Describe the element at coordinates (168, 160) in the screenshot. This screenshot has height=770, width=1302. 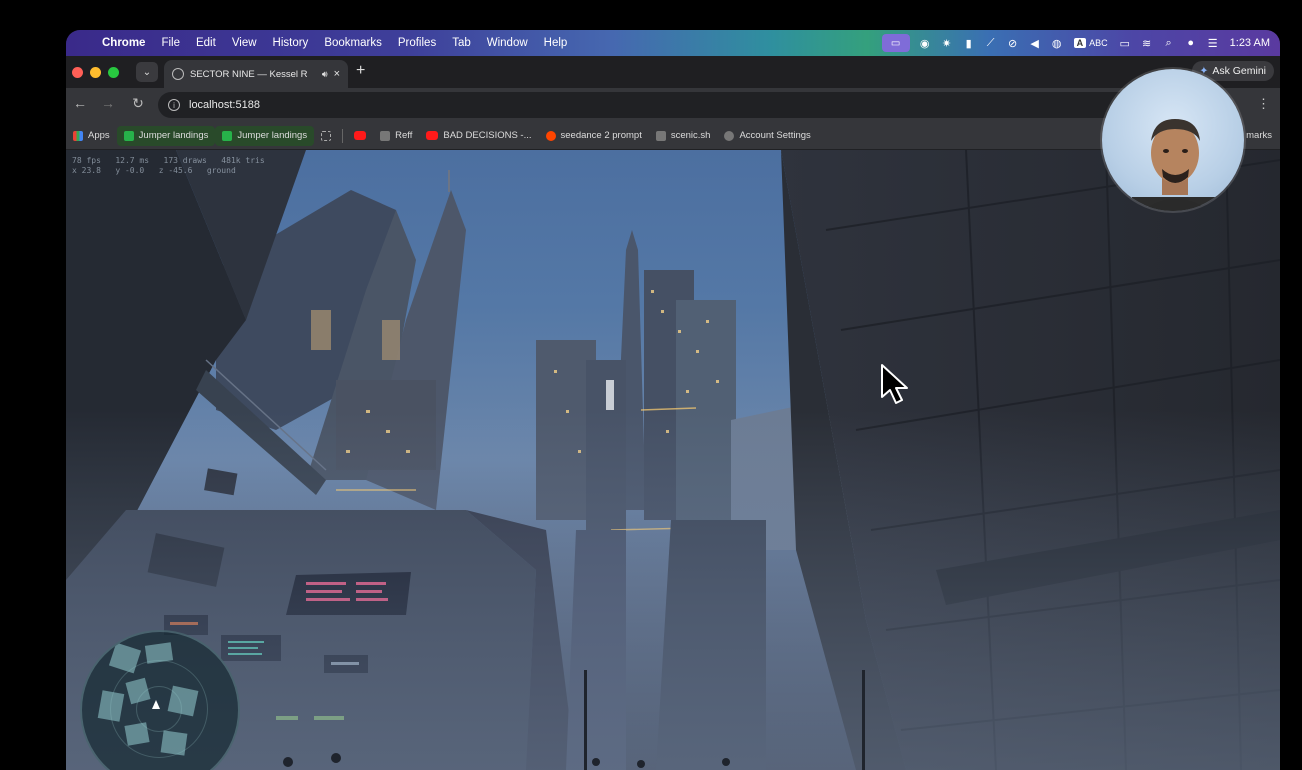
I see `debug-stats-line-1: 78 fps 12.7 ms 173 draws 481k tris` at that location.